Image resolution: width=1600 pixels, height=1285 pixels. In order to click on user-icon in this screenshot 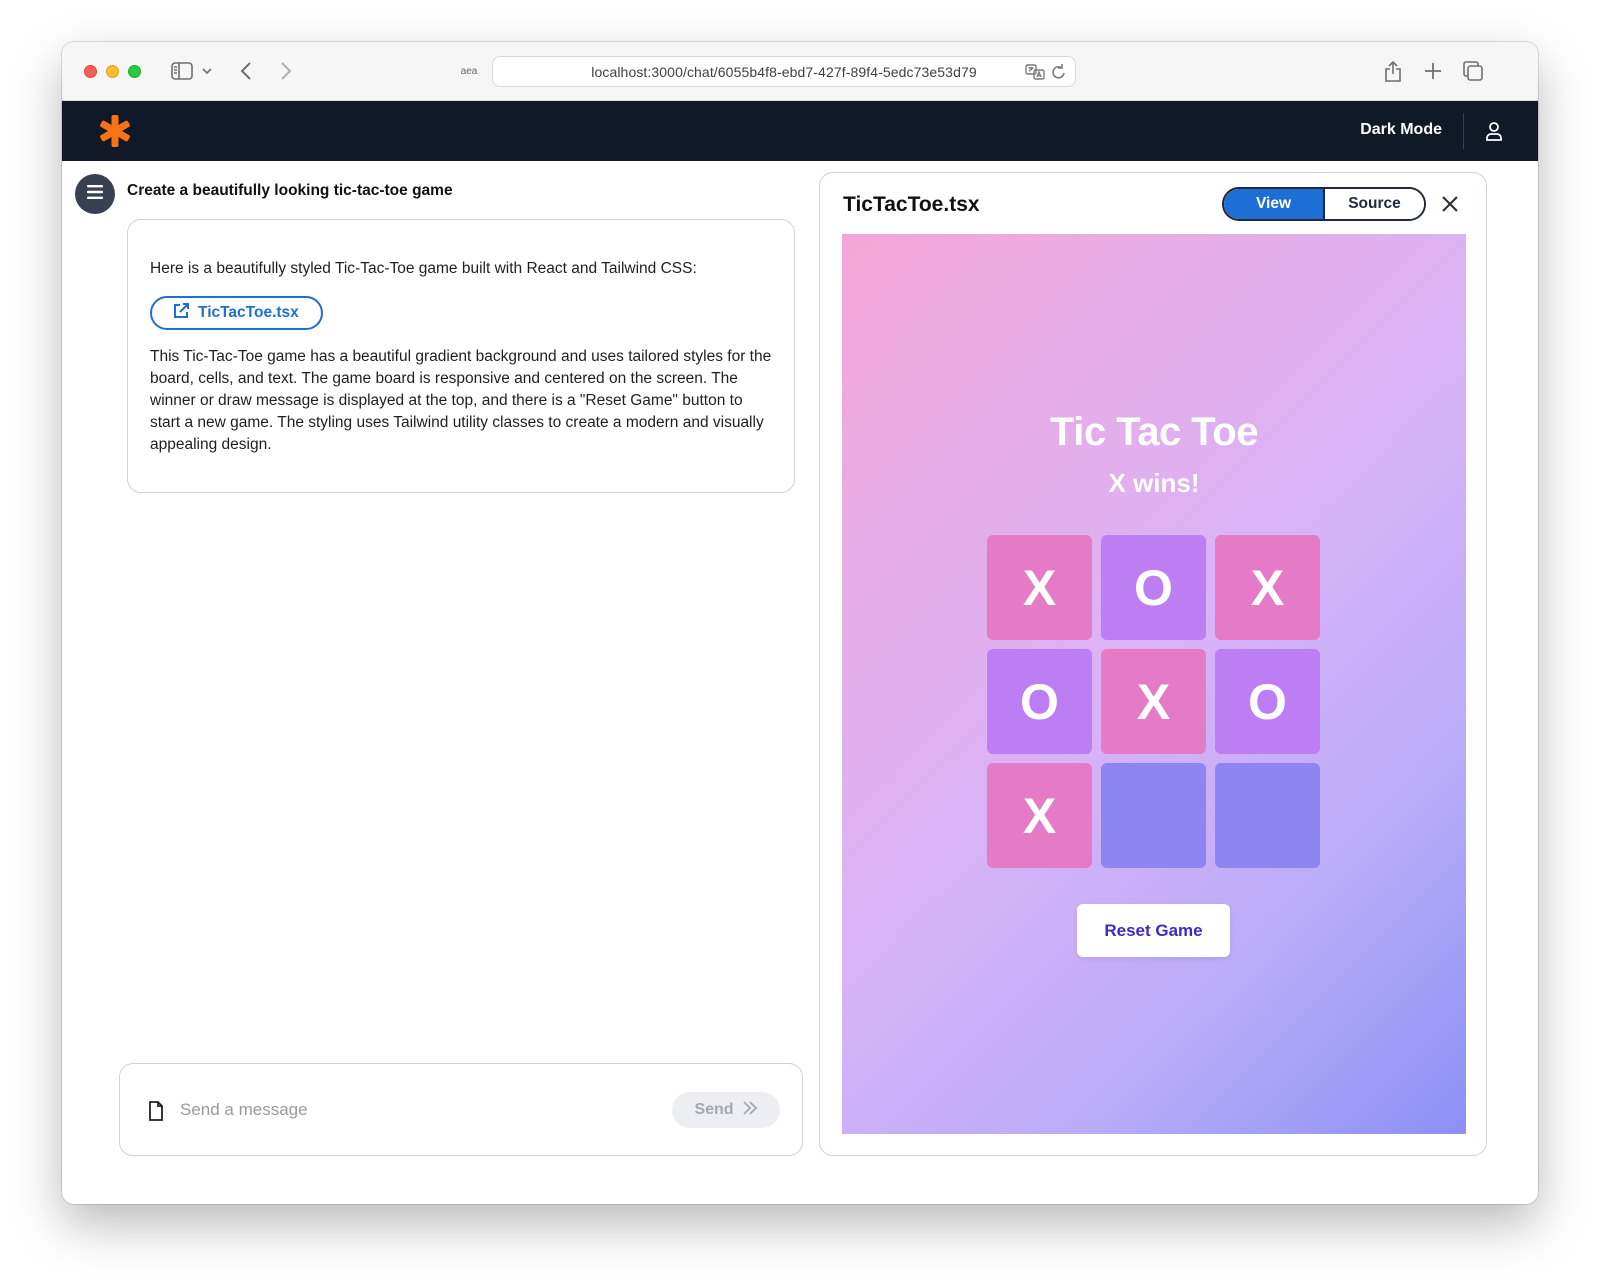, I will do `click(1494, 131)`.